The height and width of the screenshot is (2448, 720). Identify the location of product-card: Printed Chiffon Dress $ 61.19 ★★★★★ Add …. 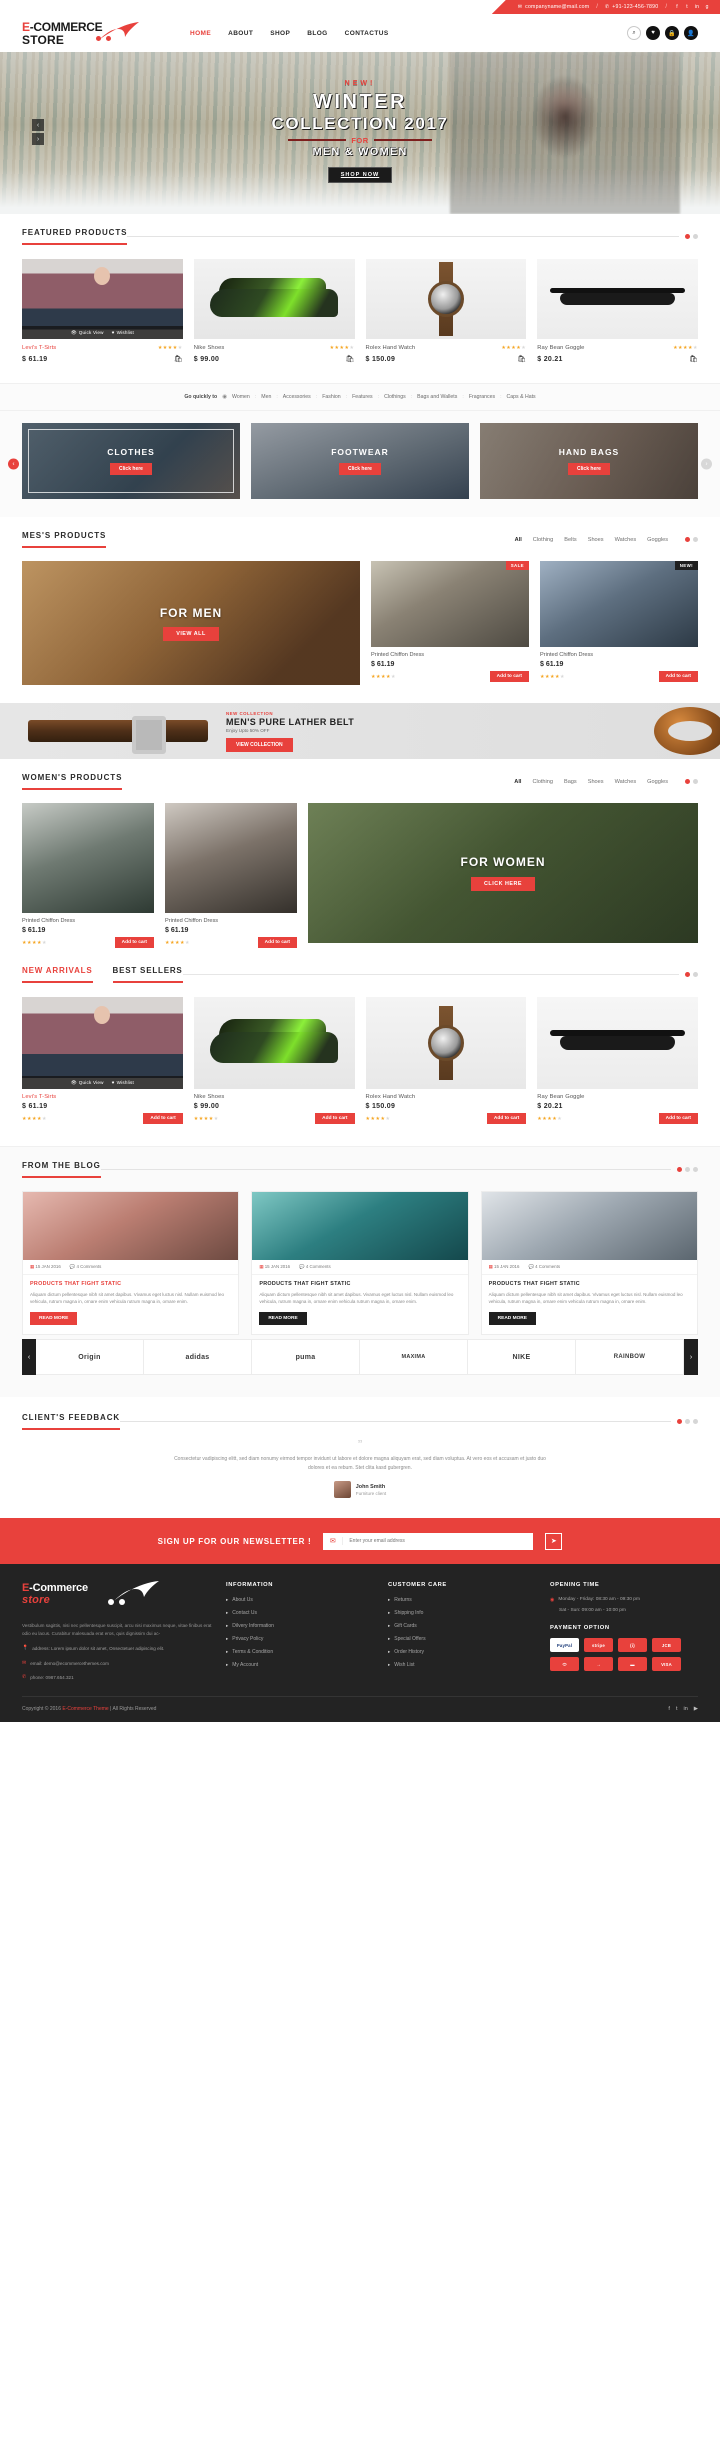
(231, 875).